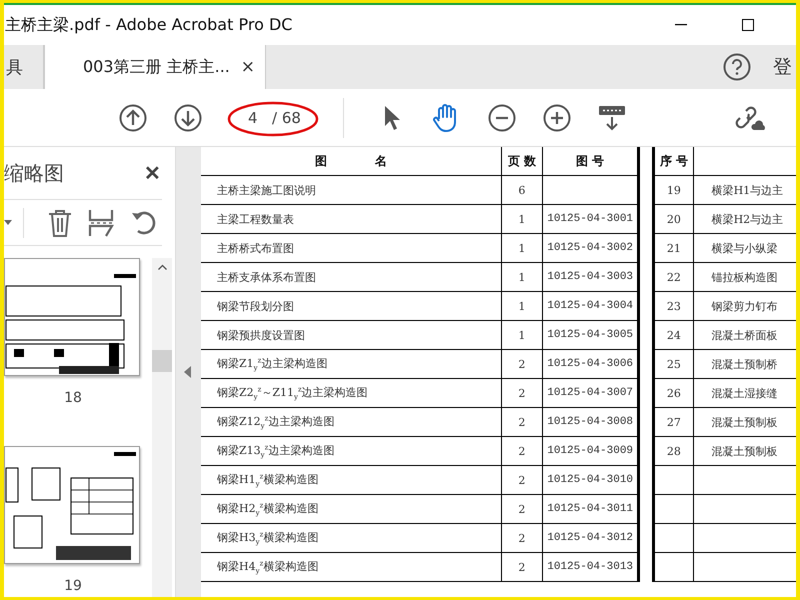 This screenshot has width=800, height=600. I want to click on window-title: 主桥主梁.pdf - Adobe Acrobat Pro DC, so click(148, 25).